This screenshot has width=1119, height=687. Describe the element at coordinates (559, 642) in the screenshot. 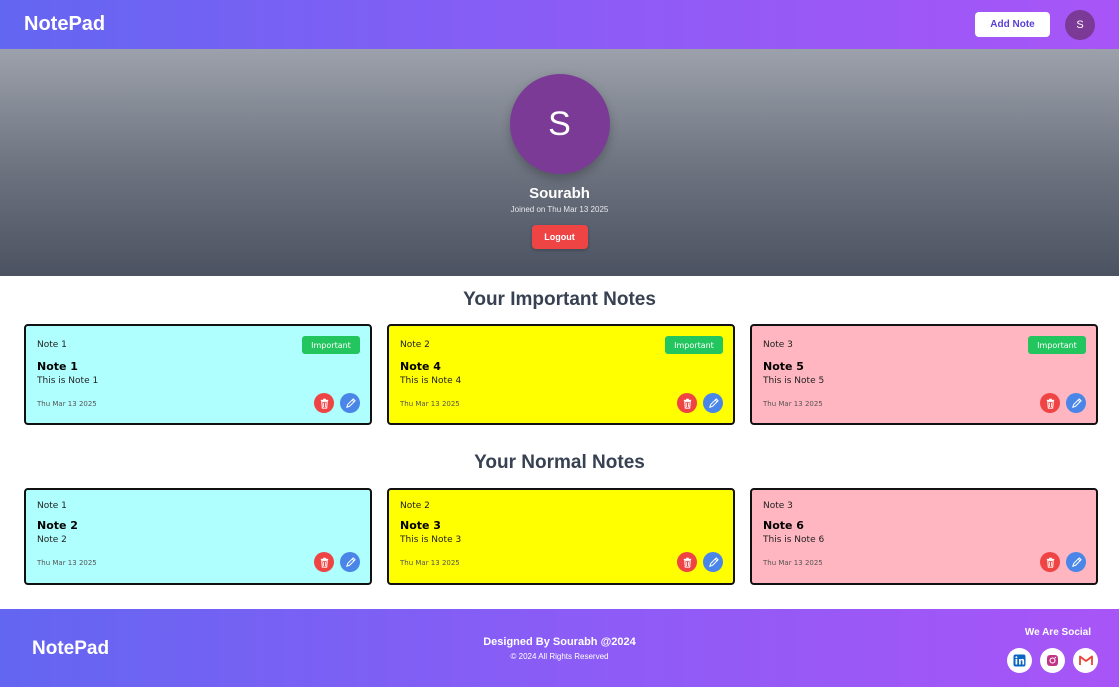

I see `footer-designed-by: Designed By Sourabh @2024` at that location.